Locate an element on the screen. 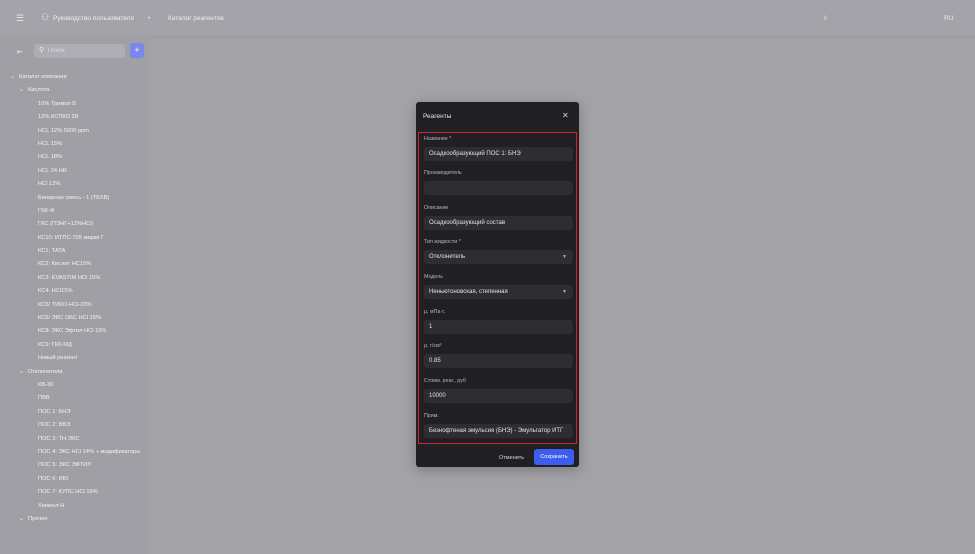  search-box: ⚲ is located at coordinates (79, 51).